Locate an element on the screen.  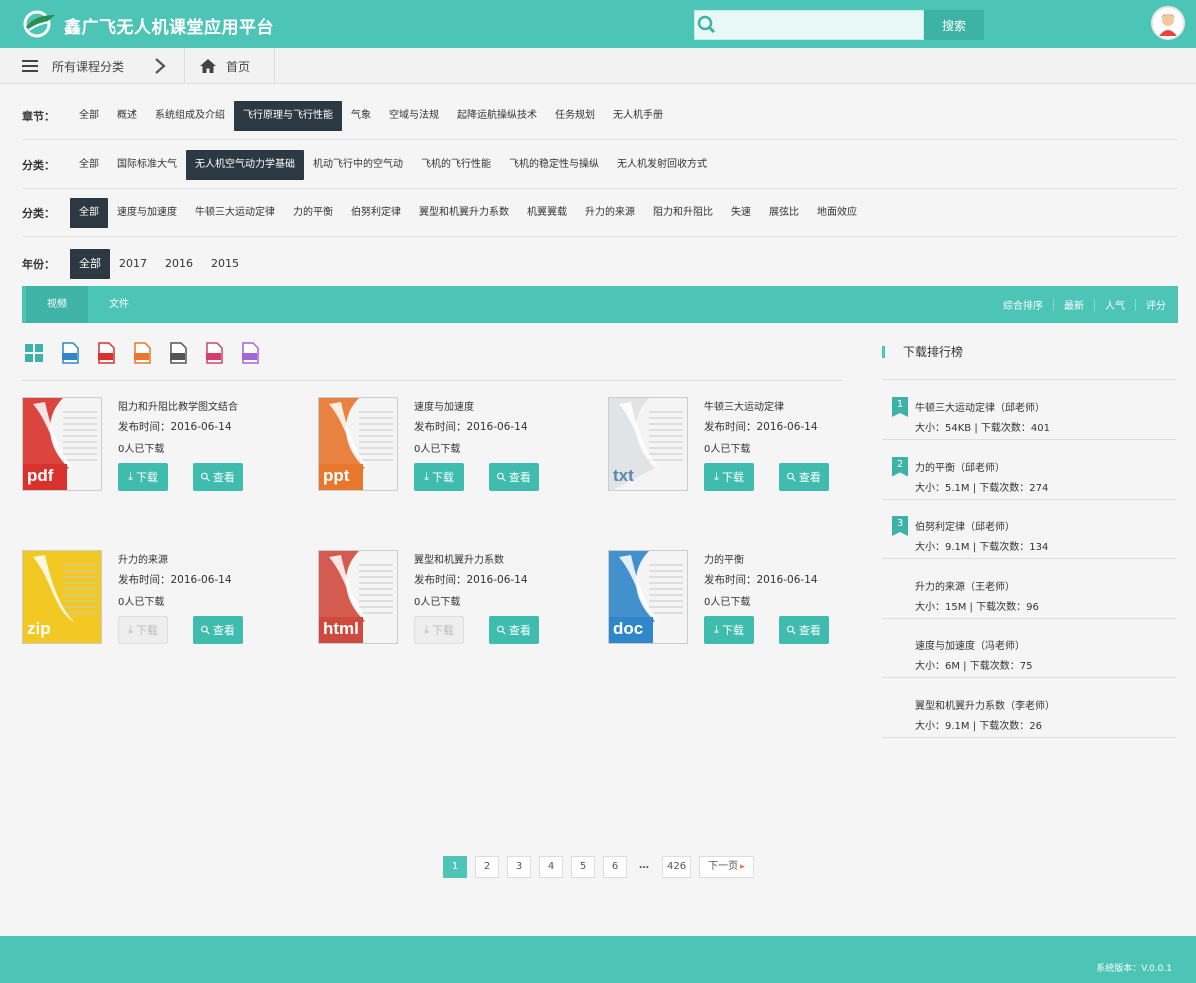
page-button: 5 is located at coordinates (583, 867).